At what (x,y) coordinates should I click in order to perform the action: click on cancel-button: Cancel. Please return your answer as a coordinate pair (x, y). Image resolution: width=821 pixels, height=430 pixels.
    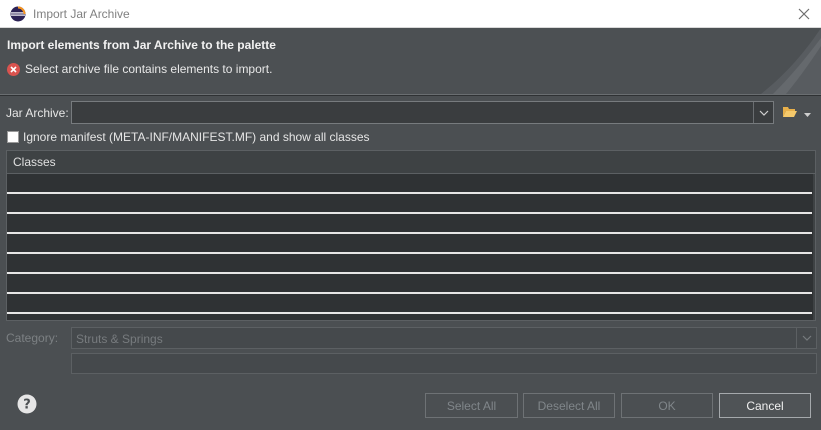
    Looking at the image, I should click on (765, 405).